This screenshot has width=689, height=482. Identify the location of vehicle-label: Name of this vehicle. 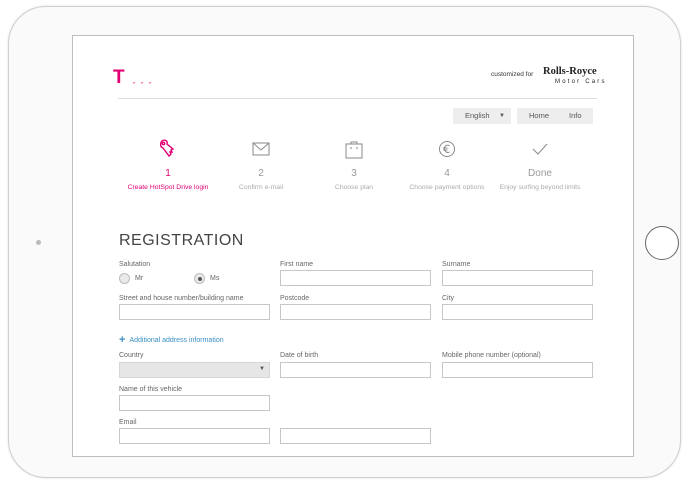
(151, 389).